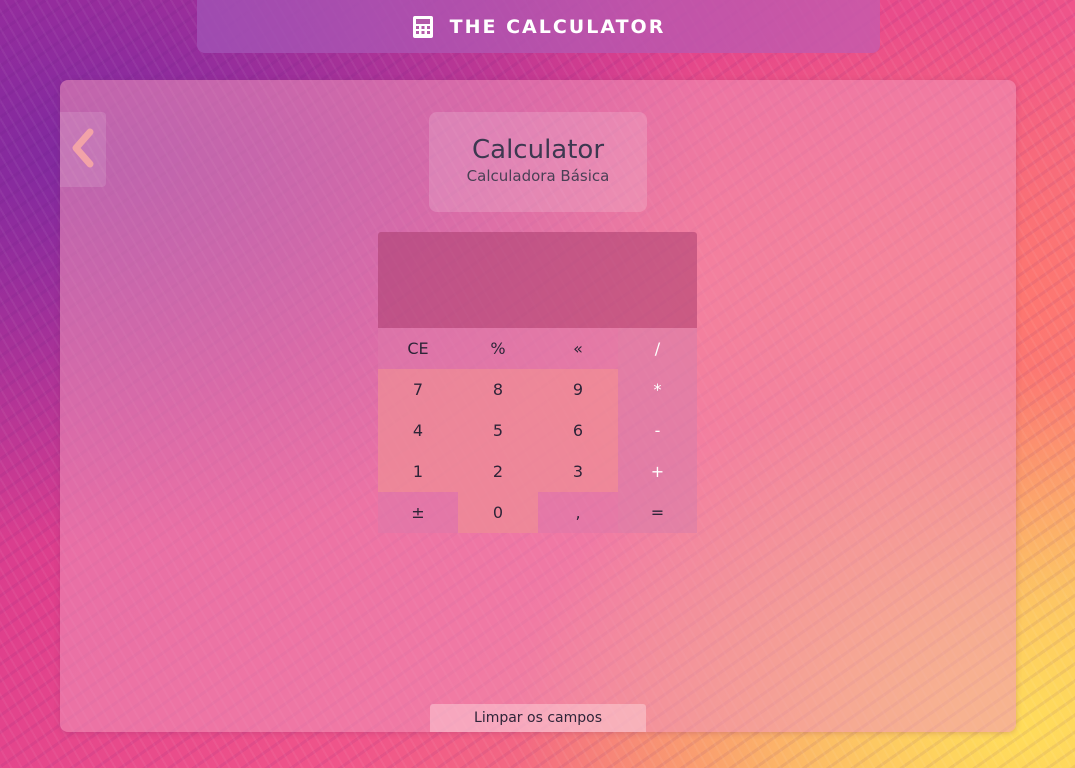 This screenshot has width=1075, height=768. Describe the element at coordinates (578, 471) in the screenshot. I see `key-3: 3` at that location.